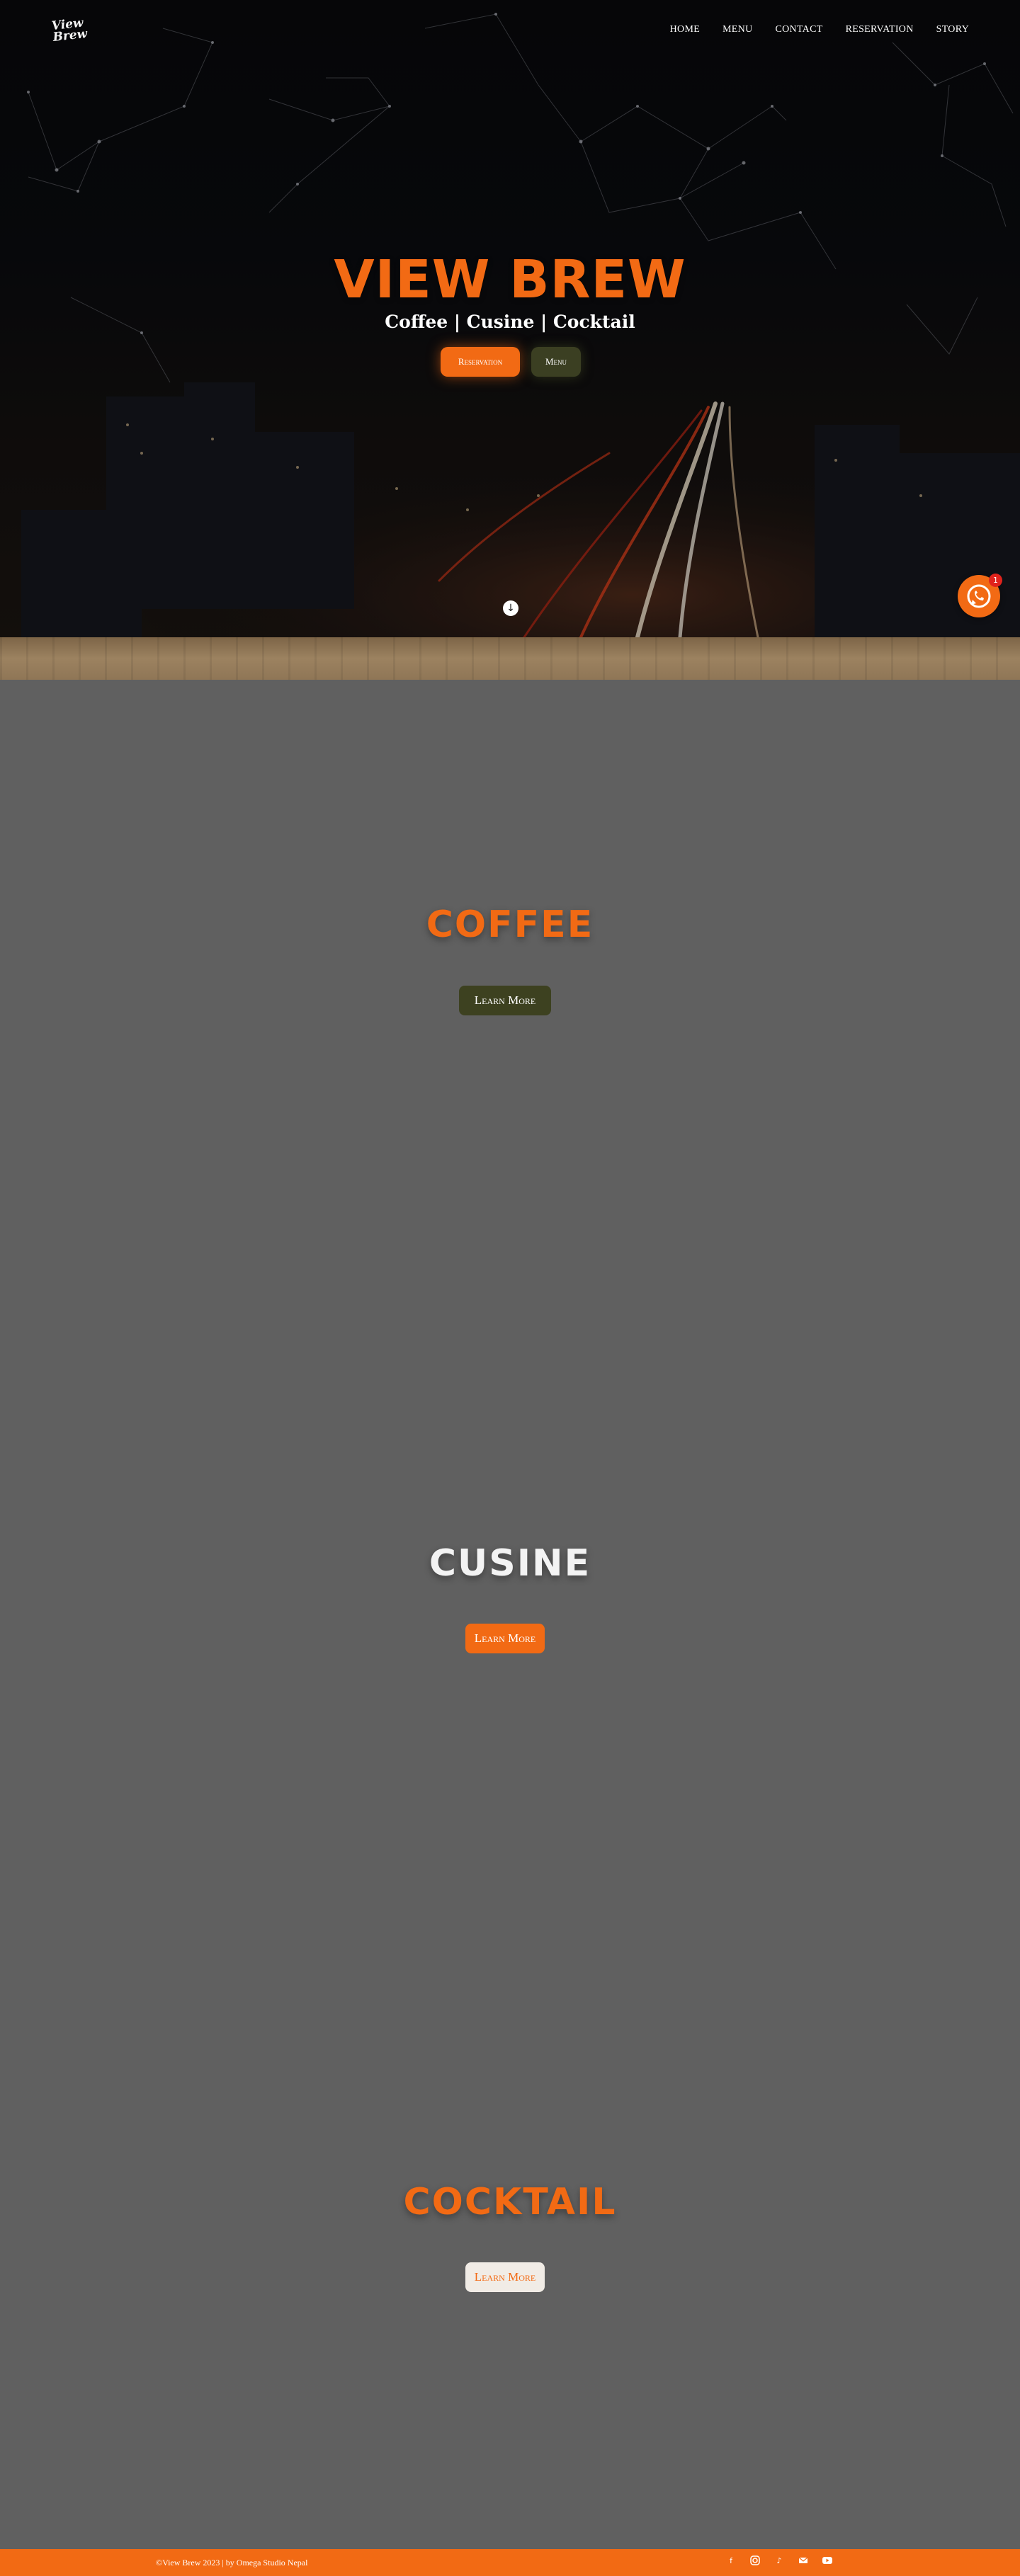 This screenshot has width=1020, height=2576. Describe the element at coordinates (556, 362) in the screenshot. I see `menu-button: Menu` at that location.